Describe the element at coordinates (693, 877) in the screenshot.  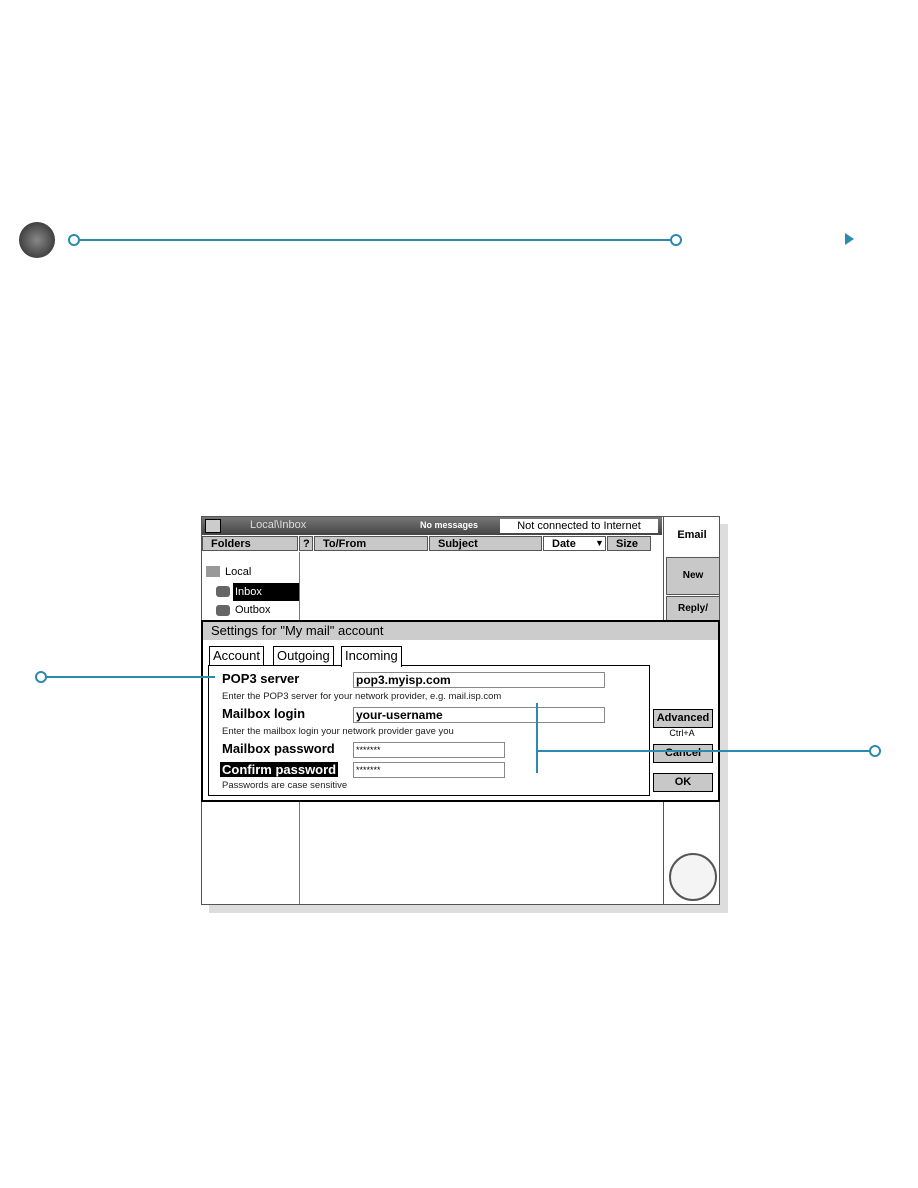
I see `clock-icon` at that location.